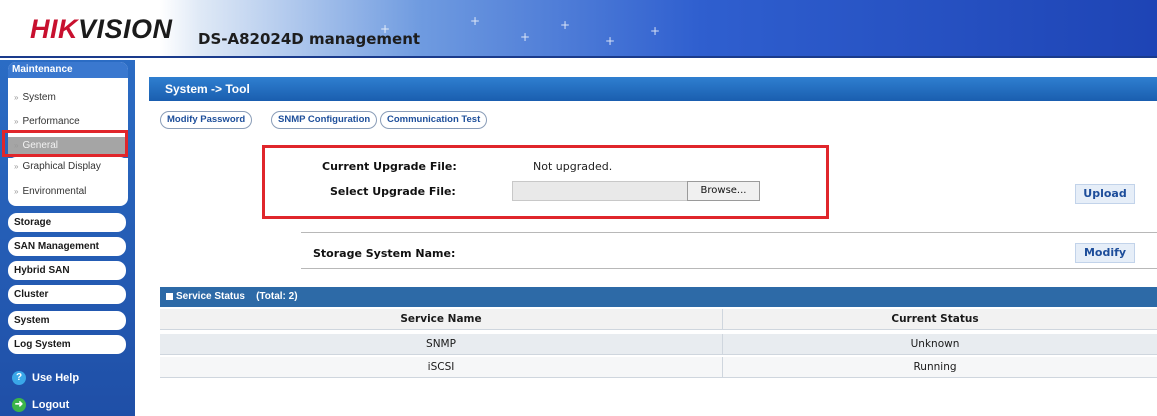  What do you see at coordinates (384, 253) in the screenshot?
I see `storage-system-name-label: Storage System Name:` at bounding box center [384, 253].